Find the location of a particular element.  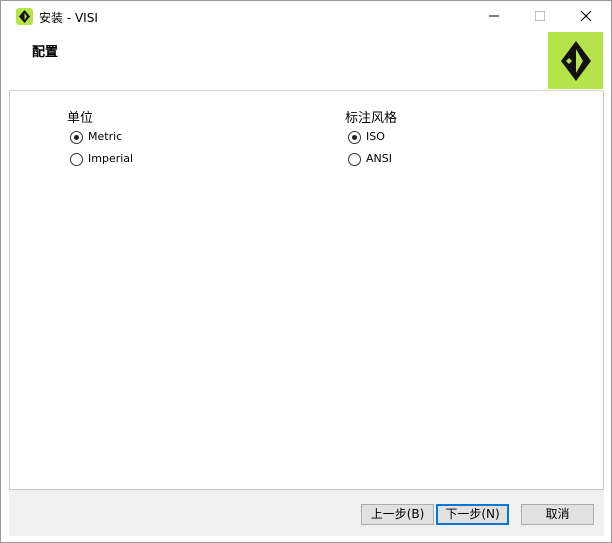

maximize-icon is located at coordinates (540, 16).